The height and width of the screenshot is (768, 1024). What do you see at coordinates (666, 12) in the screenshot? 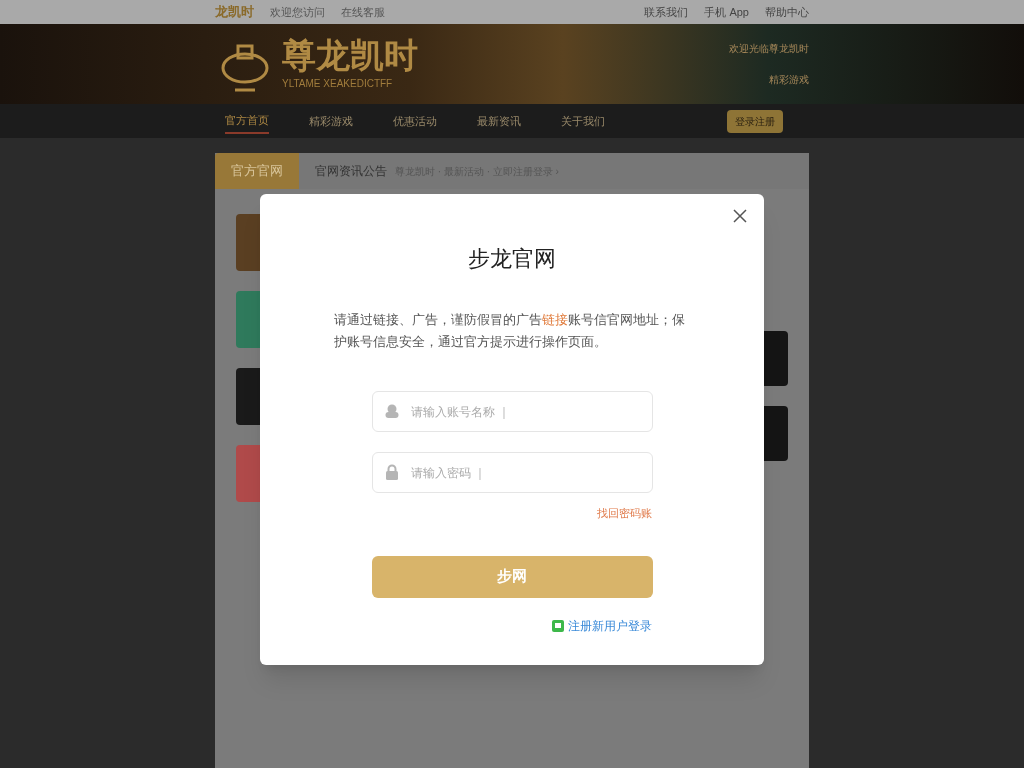
I see `top-link: 联系我们` at bounding box center [666, 12].